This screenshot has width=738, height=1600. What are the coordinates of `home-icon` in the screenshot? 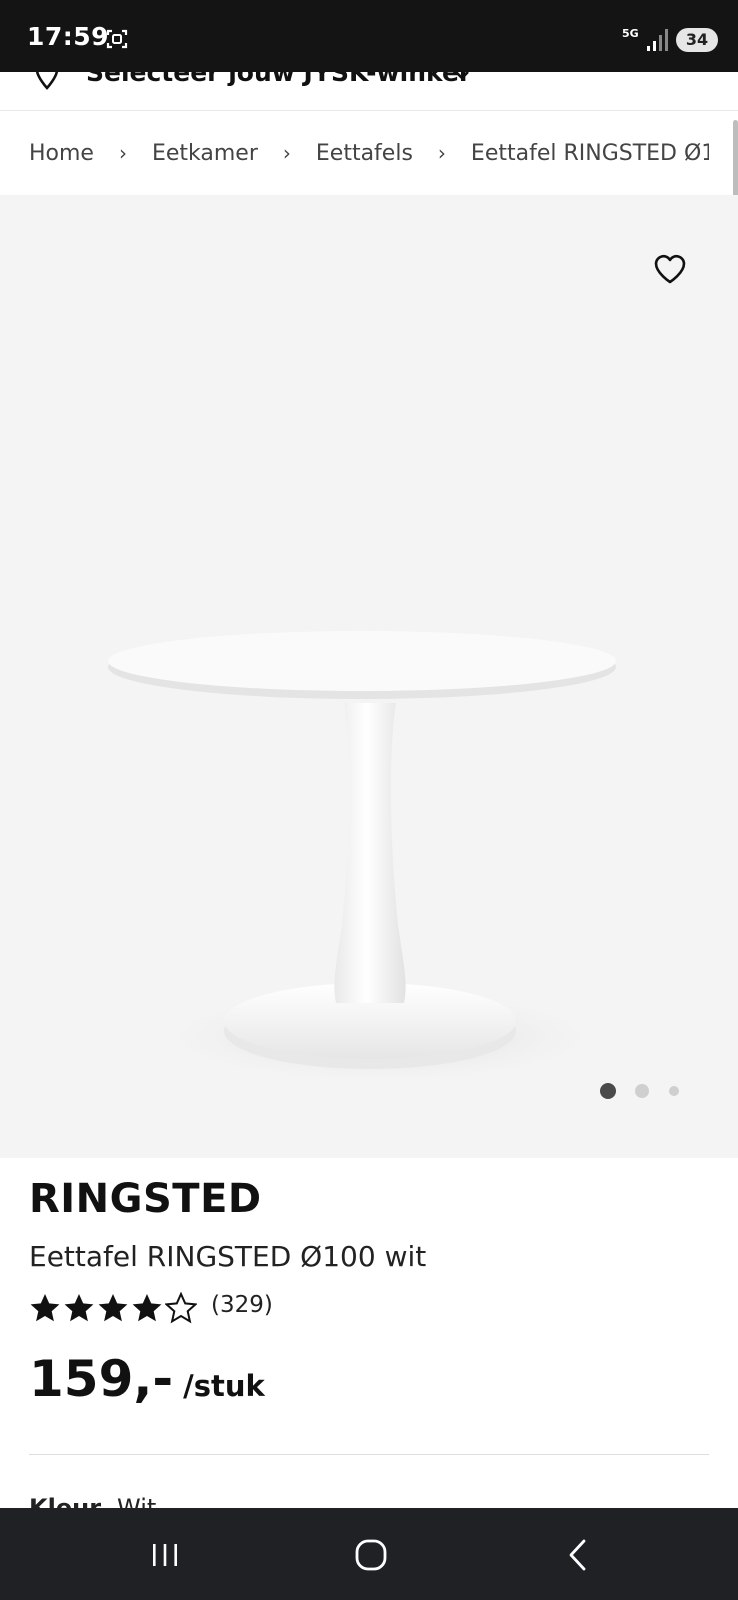 It's located at (371, 1555).